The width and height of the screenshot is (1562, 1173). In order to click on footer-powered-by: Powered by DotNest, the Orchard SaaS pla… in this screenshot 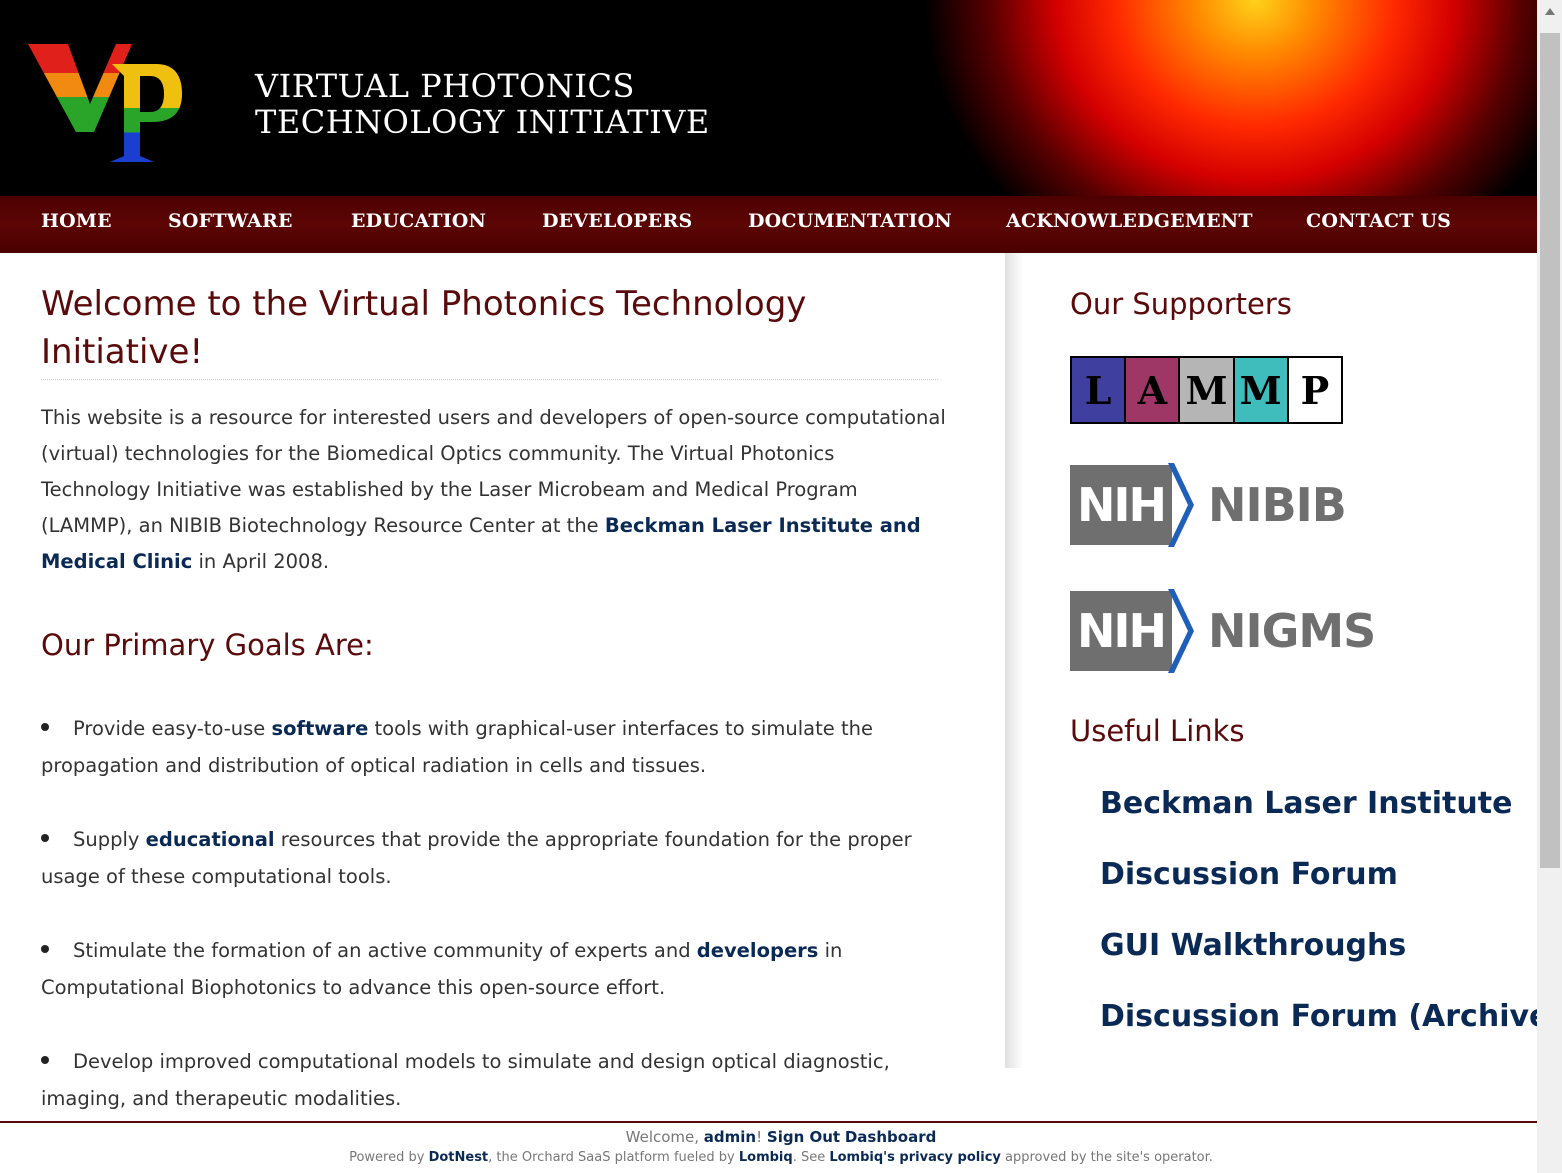, I will do `click(781, 1157)`.